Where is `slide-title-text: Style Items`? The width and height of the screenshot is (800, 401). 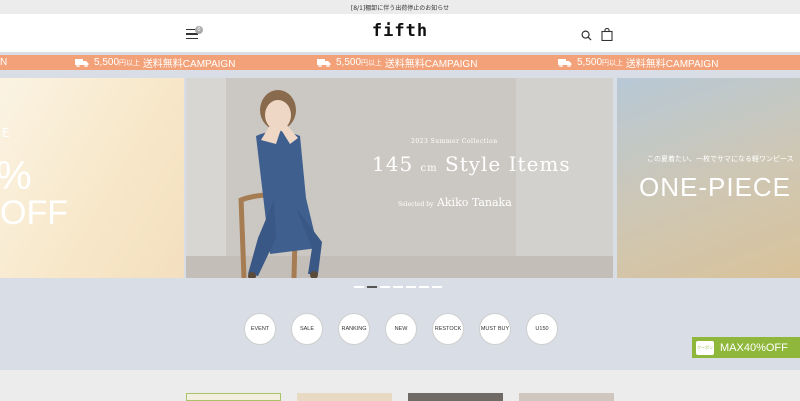
slide-title-text: Style Items is located at coordinates (508, 164).